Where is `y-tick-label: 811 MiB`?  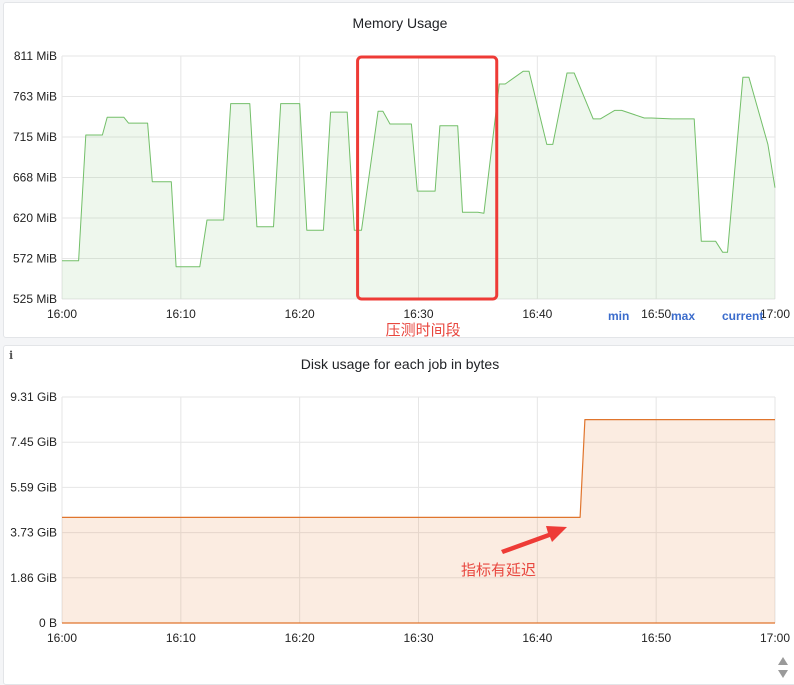 y-tick-label: 811 MiB is located at coordinates (35, 56).